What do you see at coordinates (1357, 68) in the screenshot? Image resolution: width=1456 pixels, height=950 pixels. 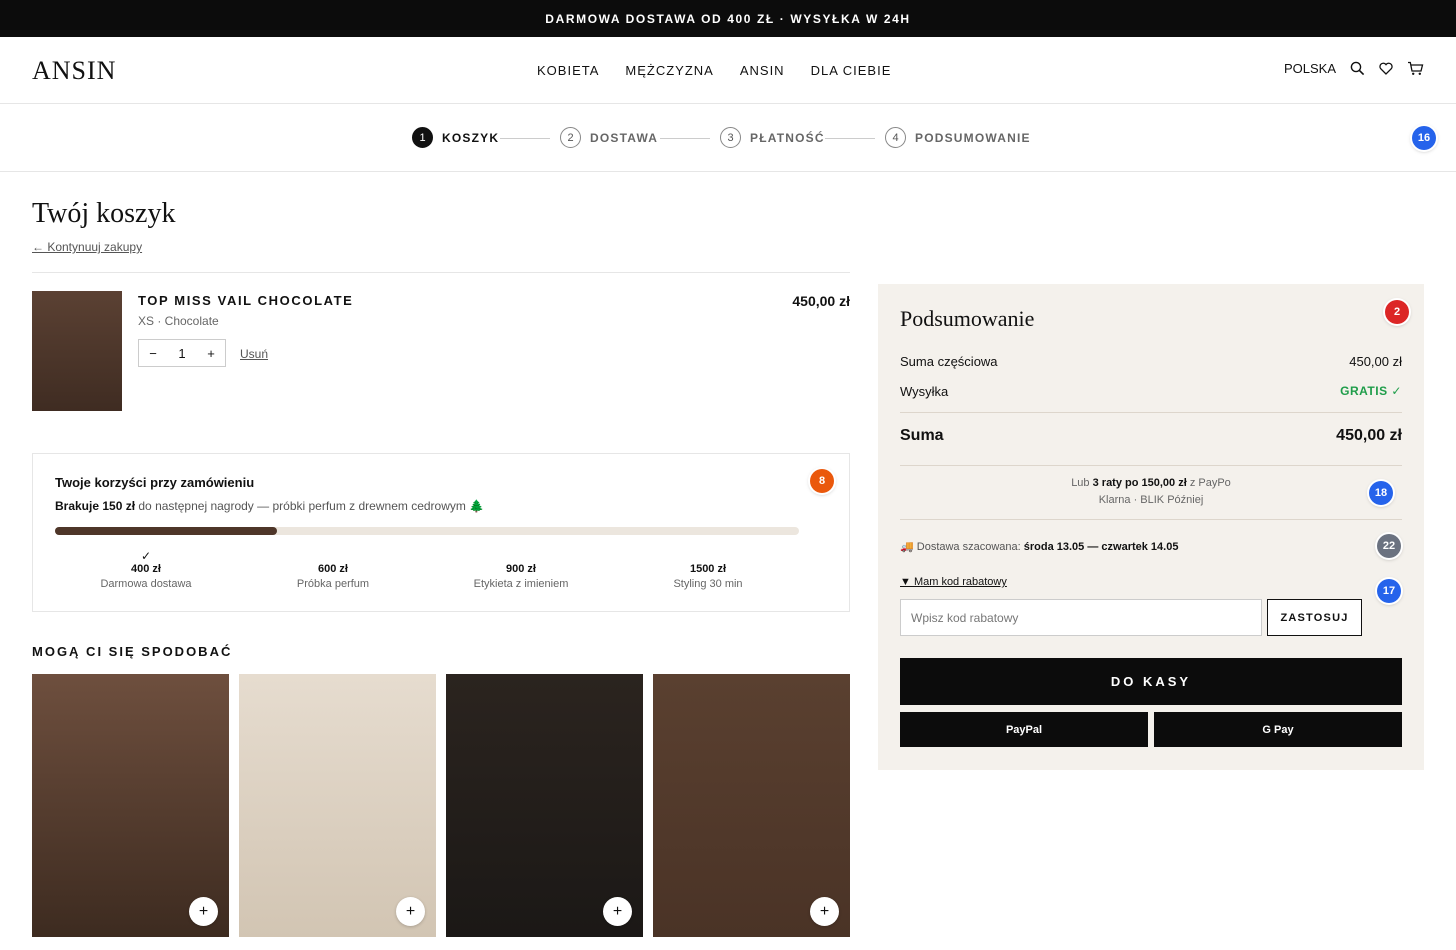 I see `search-icon` at bounding box center [1357, 68].